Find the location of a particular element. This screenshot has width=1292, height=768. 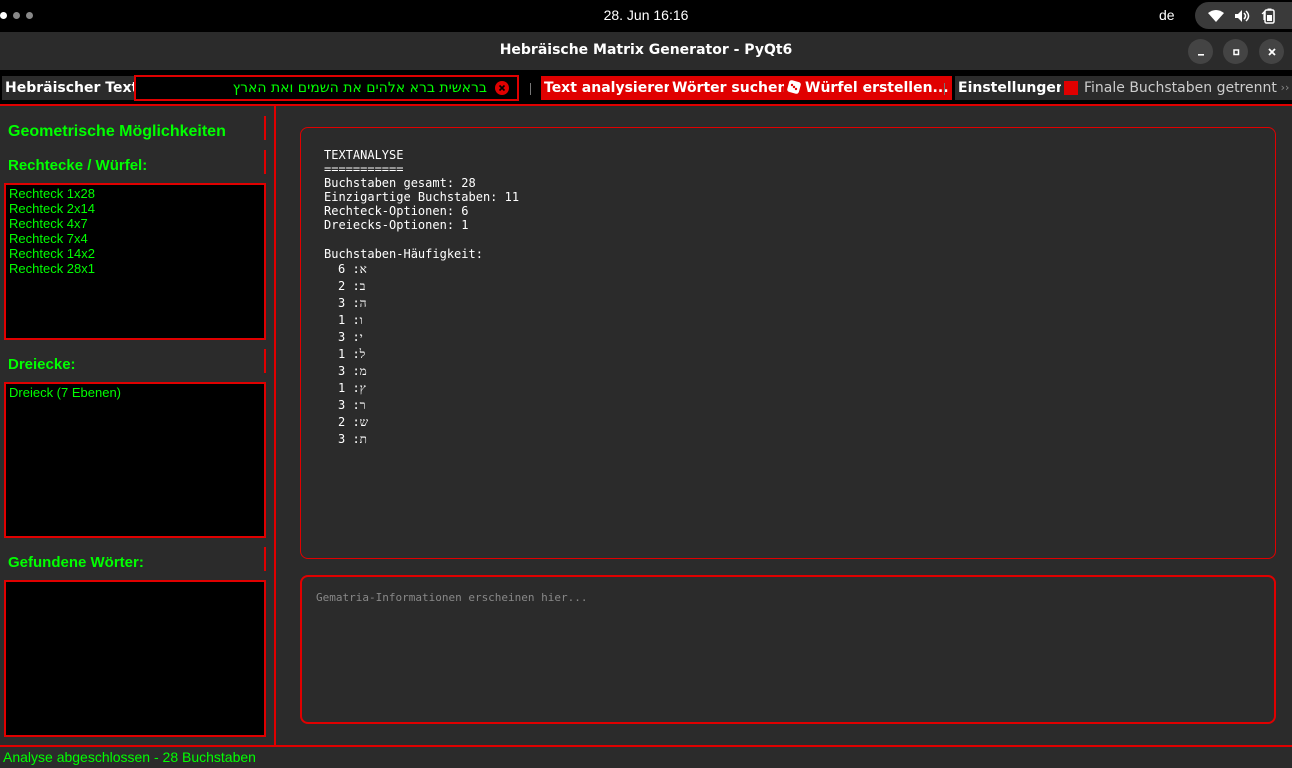

clear-input-button is located at coordinates (502, 88).